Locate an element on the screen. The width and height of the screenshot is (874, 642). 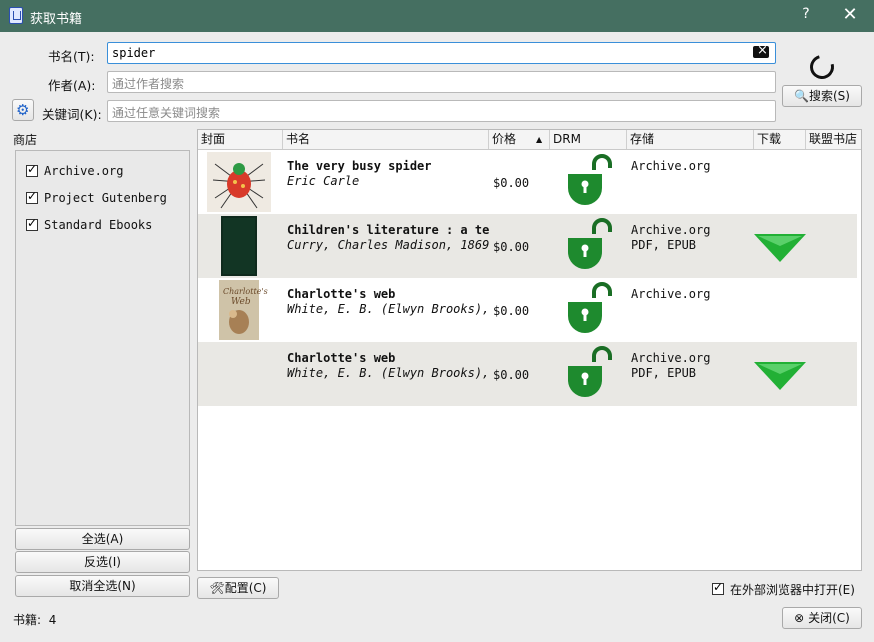
svg-text: Charlotte's is located at coordinates (245, 291).